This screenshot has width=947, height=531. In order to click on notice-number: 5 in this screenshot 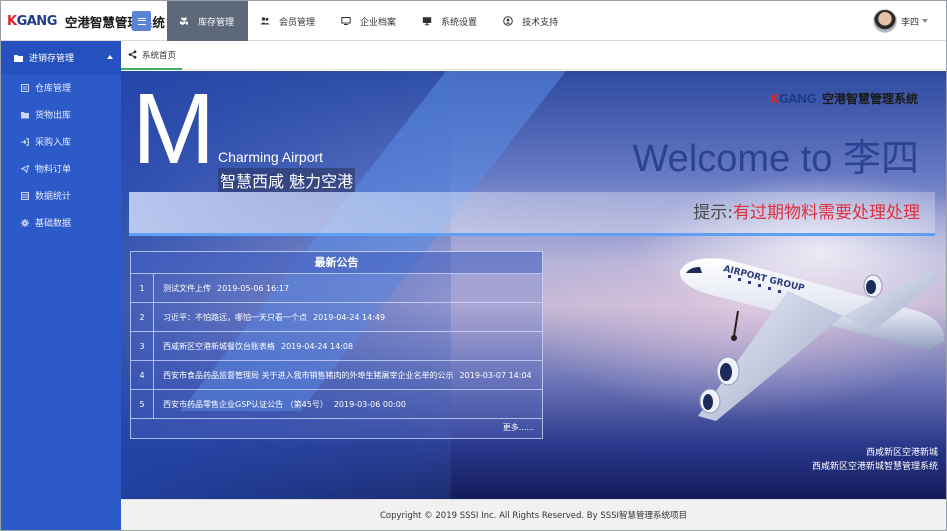, I will do `click(142, 404)`.